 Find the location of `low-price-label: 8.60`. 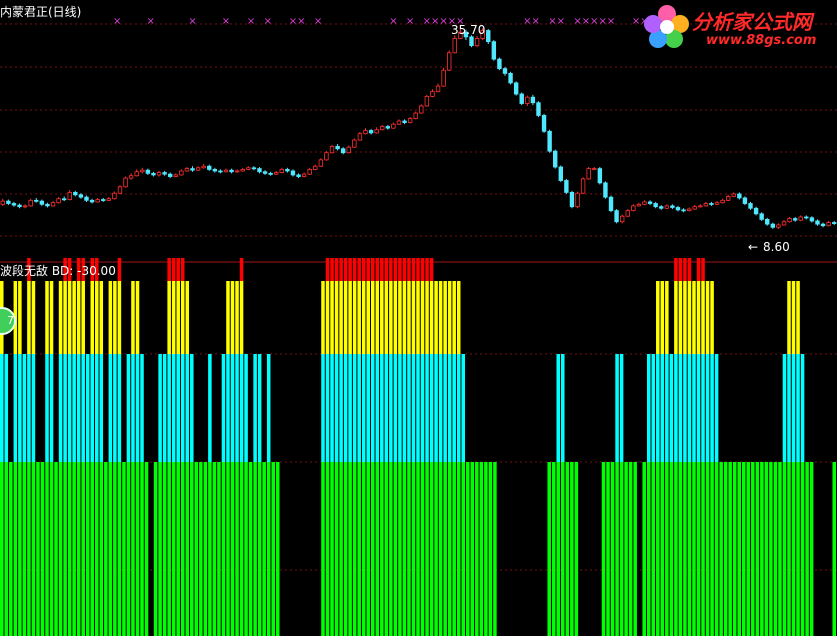

low-price-label: 8.60 is located at coordinates (776, 247).